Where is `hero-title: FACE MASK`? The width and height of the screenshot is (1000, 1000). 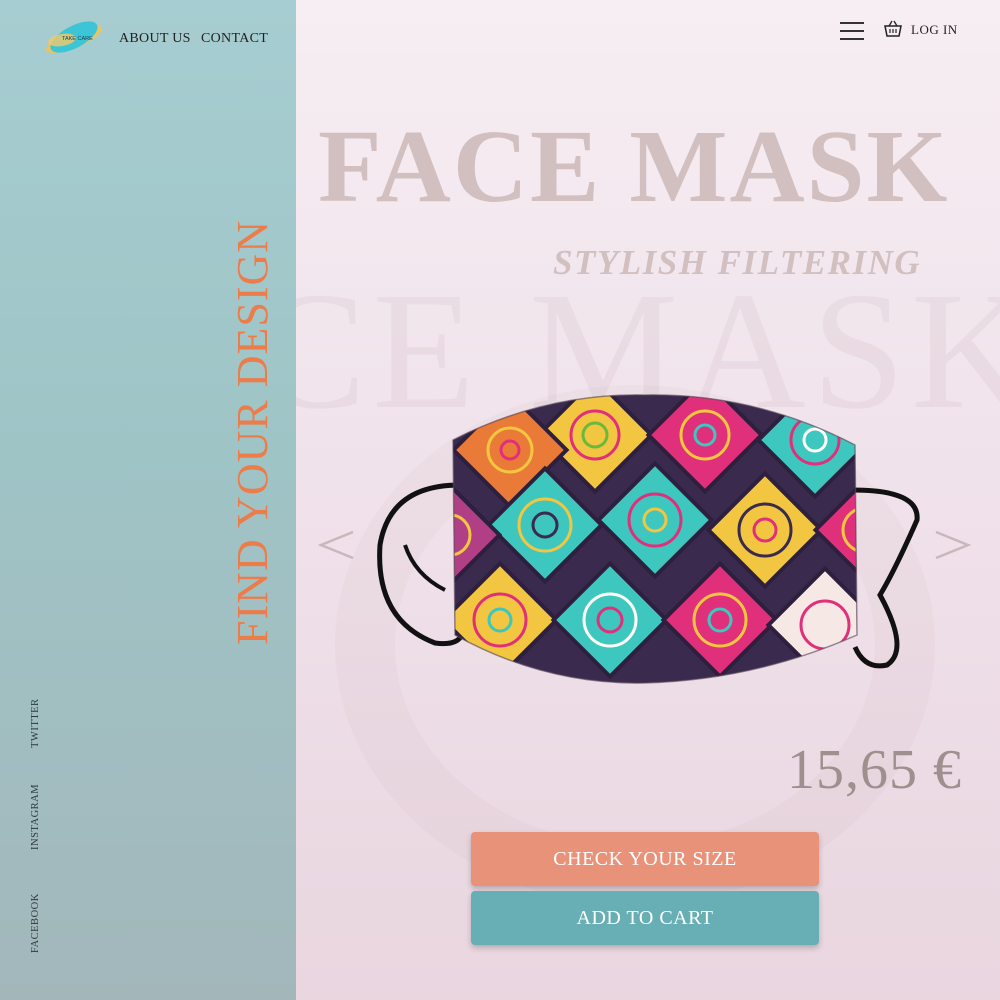
hero-title: FACE MASK is located at coordinates (634, 166).